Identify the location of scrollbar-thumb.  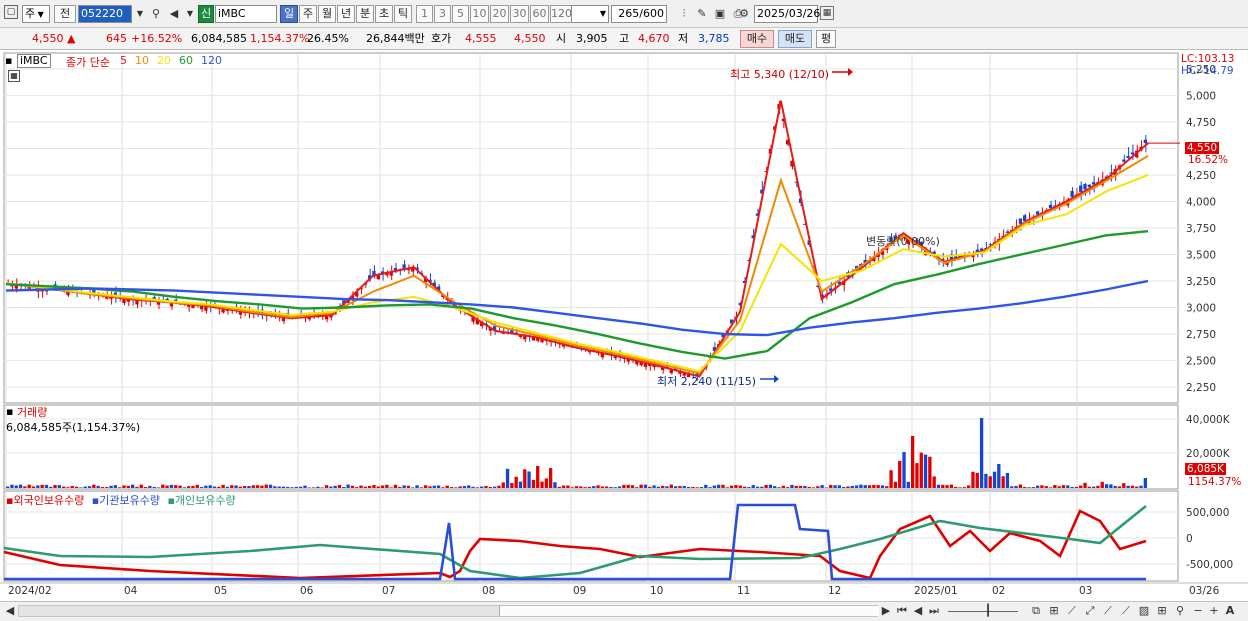
(689, 611).